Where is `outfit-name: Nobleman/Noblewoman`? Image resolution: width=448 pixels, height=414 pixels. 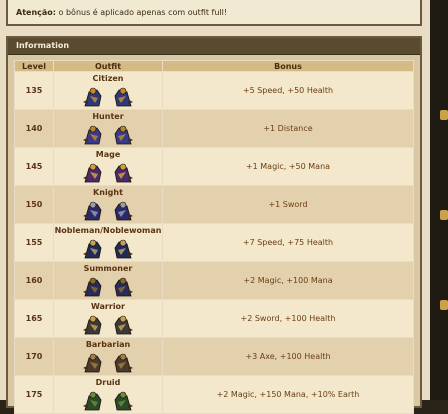 outfit-name: Nobleman/Noblewoman is located at coordinates (108, 230).